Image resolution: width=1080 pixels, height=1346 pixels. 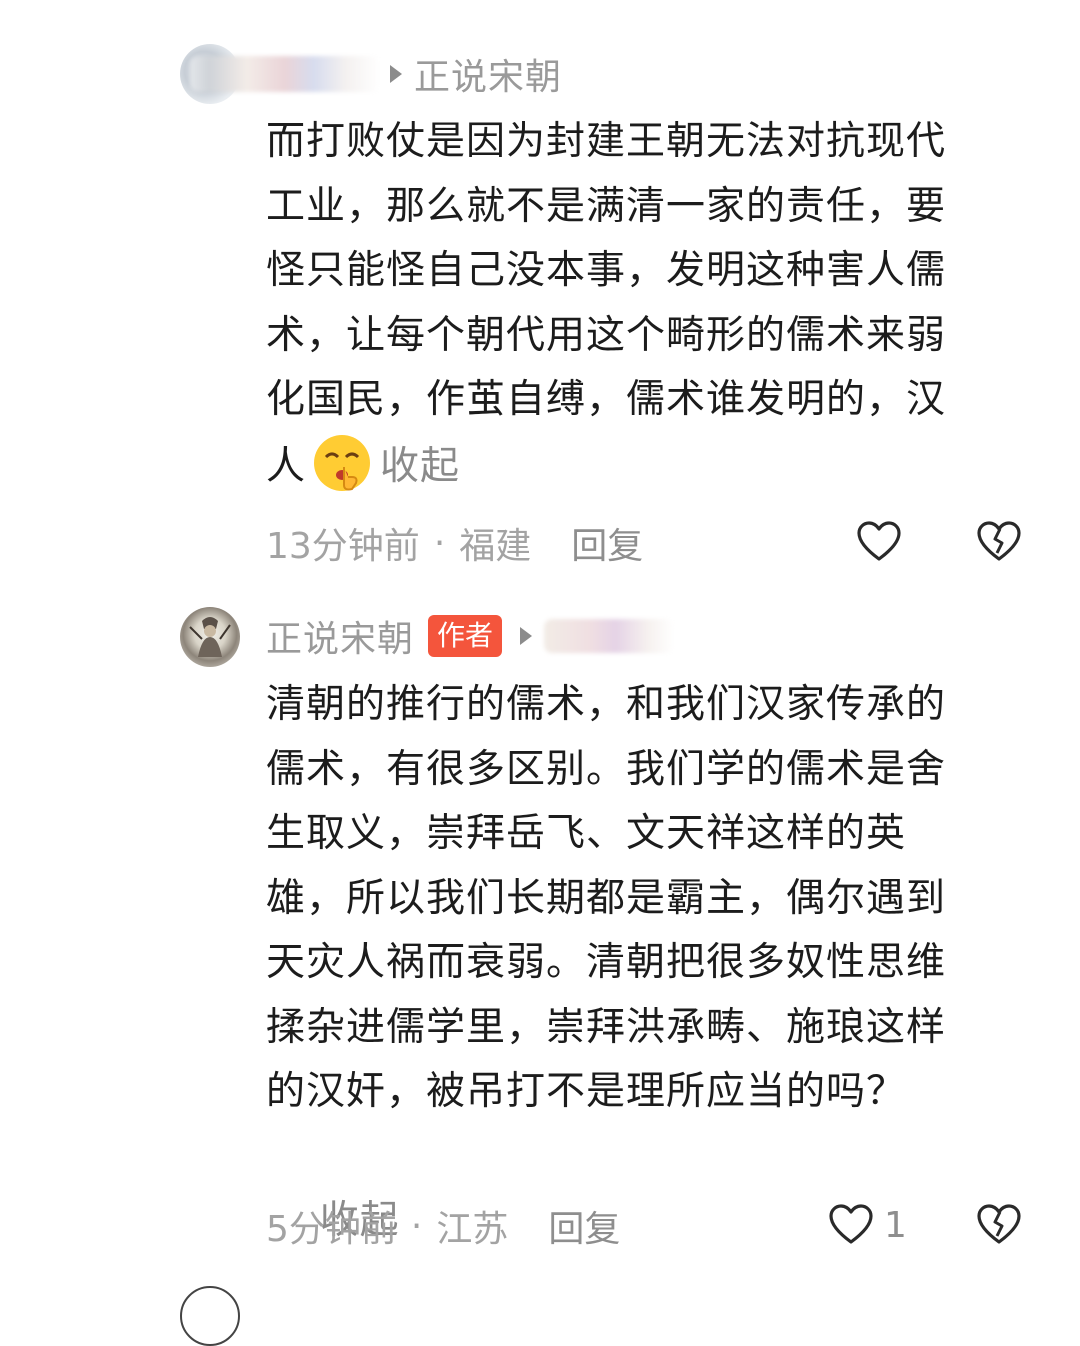 What do you see at coordinates (342, 462) in the screenshot?
I see `shushing-face-emoji-icon` at bounding box center [342, 462].